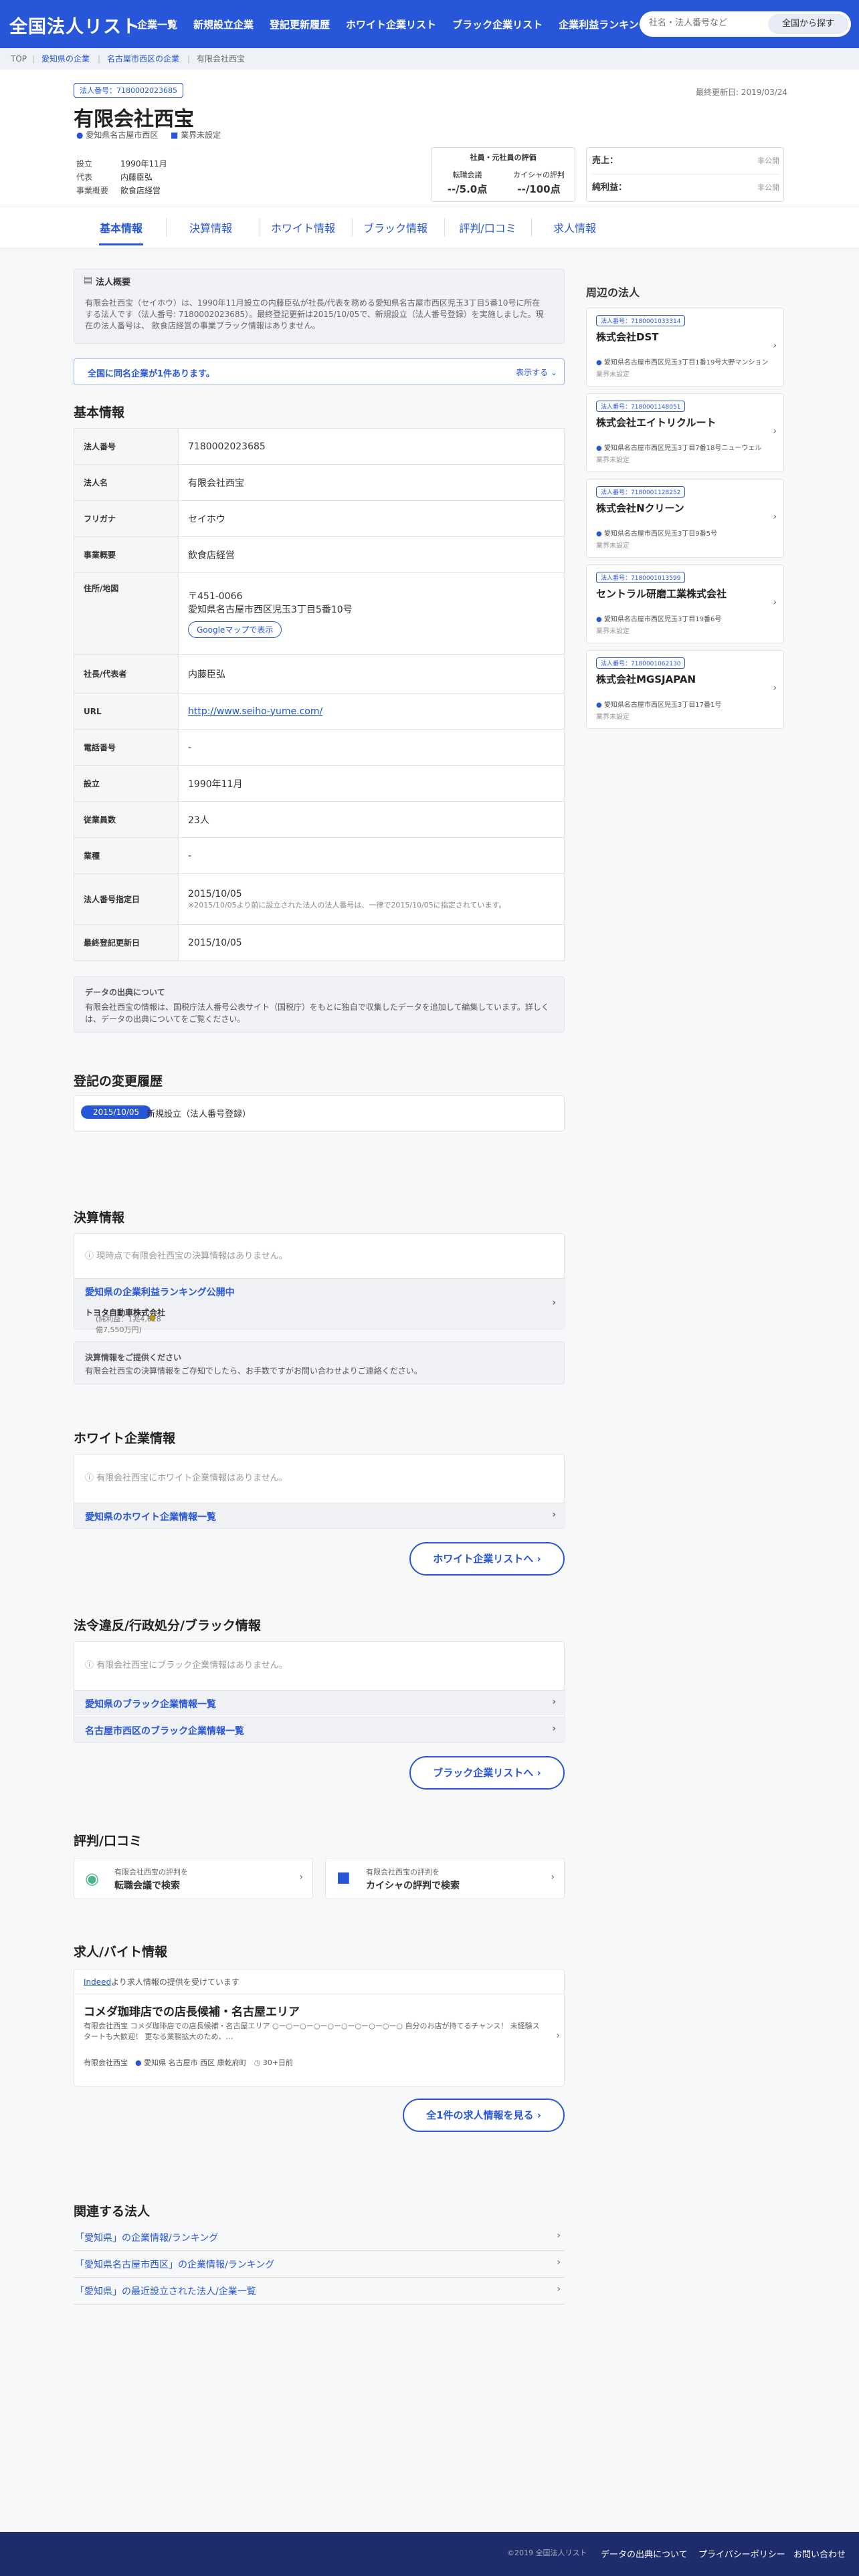  What do you see at coordinates (90, 1478) in the screenshot?
I see `info-icon: ⓘ` at bounding box center [90, 1478].